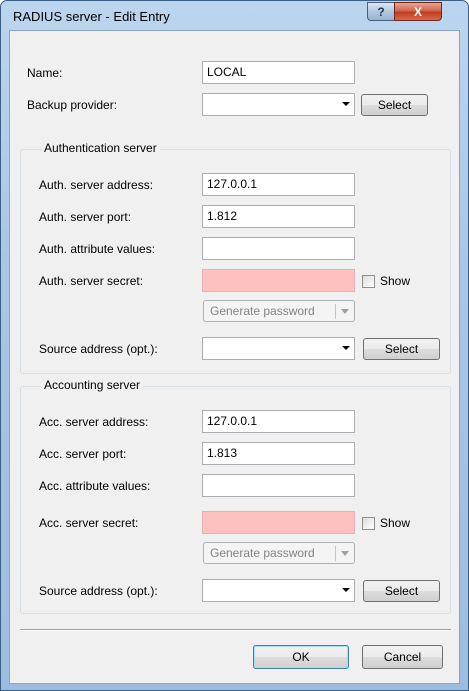  What do you see at coordinates (278, 522) in the screenshot?
I see `acc-secret-input` at bounding box center [278, 522].